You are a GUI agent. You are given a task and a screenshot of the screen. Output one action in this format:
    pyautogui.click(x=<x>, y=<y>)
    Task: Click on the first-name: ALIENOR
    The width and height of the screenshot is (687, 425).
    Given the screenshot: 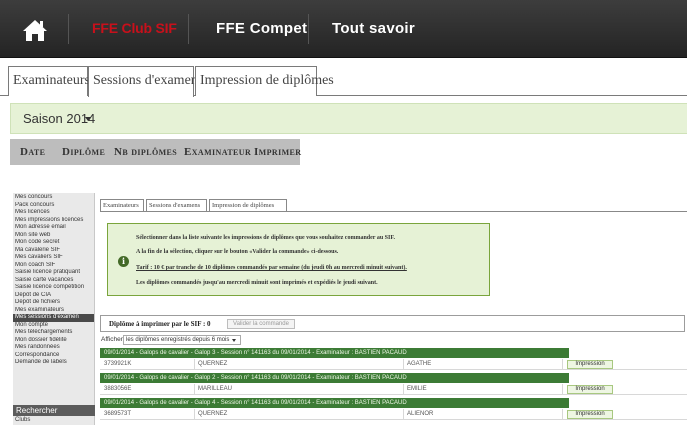 What is the action you would take?
    pyautogui.click(x=420, y=414)
    